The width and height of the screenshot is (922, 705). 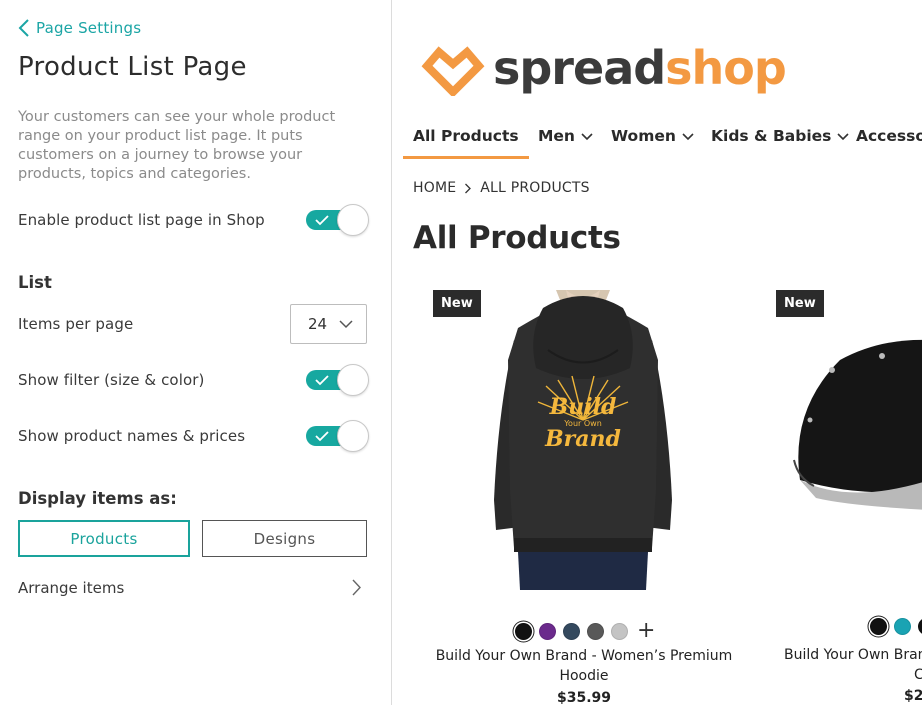 What do you see at coordinates (338, 436) in the screenshot?
I see `show-names-prices-toggle` at bounding box center [338, 436].